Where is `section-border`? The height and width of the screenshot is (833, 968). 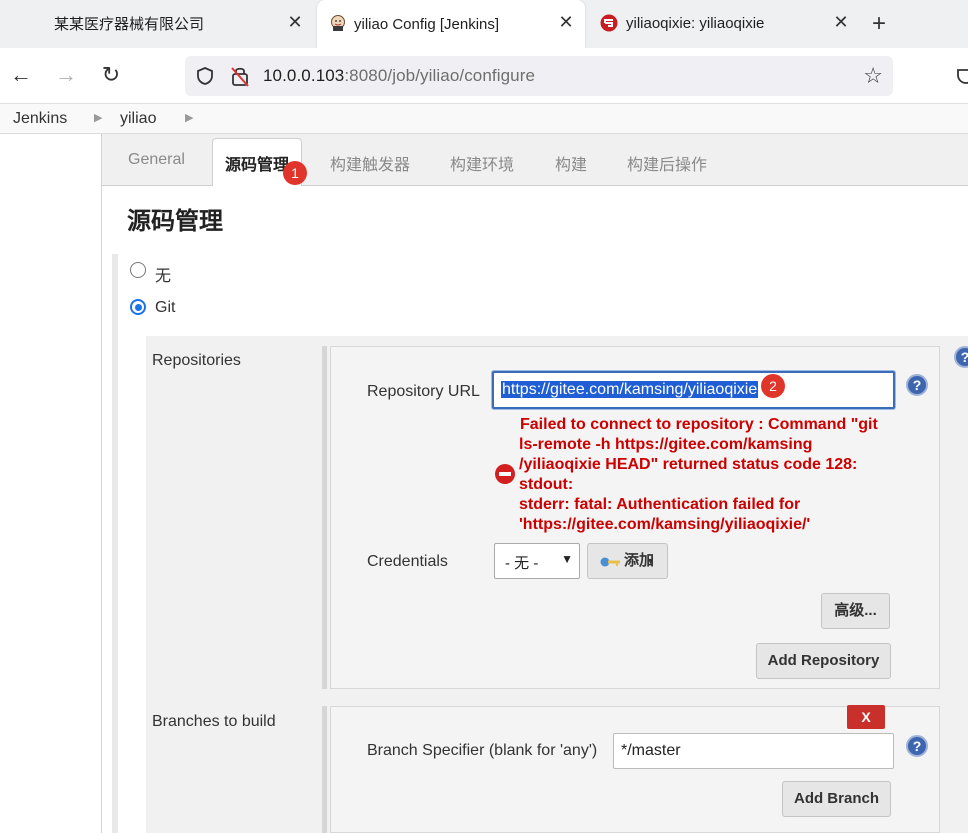
section-border is located at coordinates (115, 543).